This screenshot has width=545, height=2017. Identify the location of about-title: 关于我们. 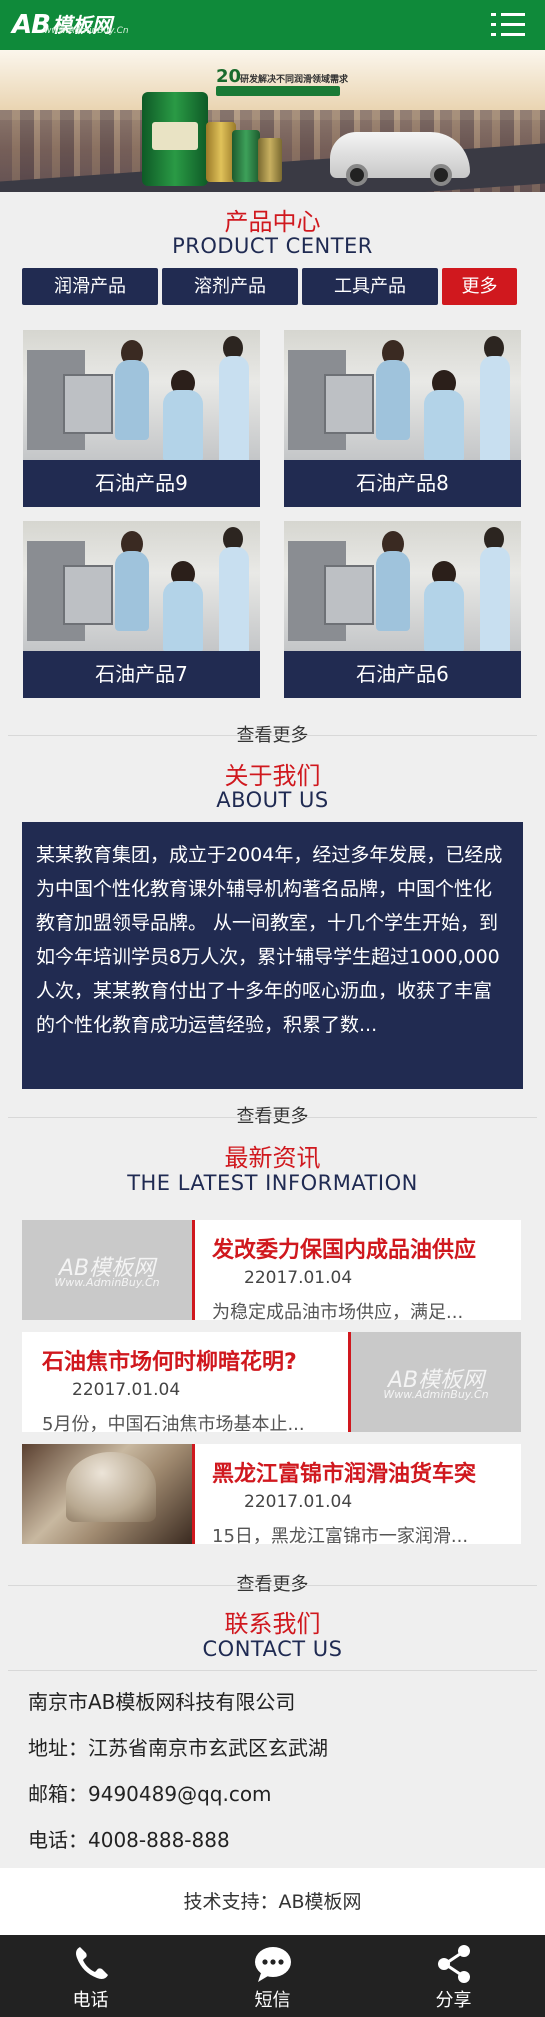
(272, 776).